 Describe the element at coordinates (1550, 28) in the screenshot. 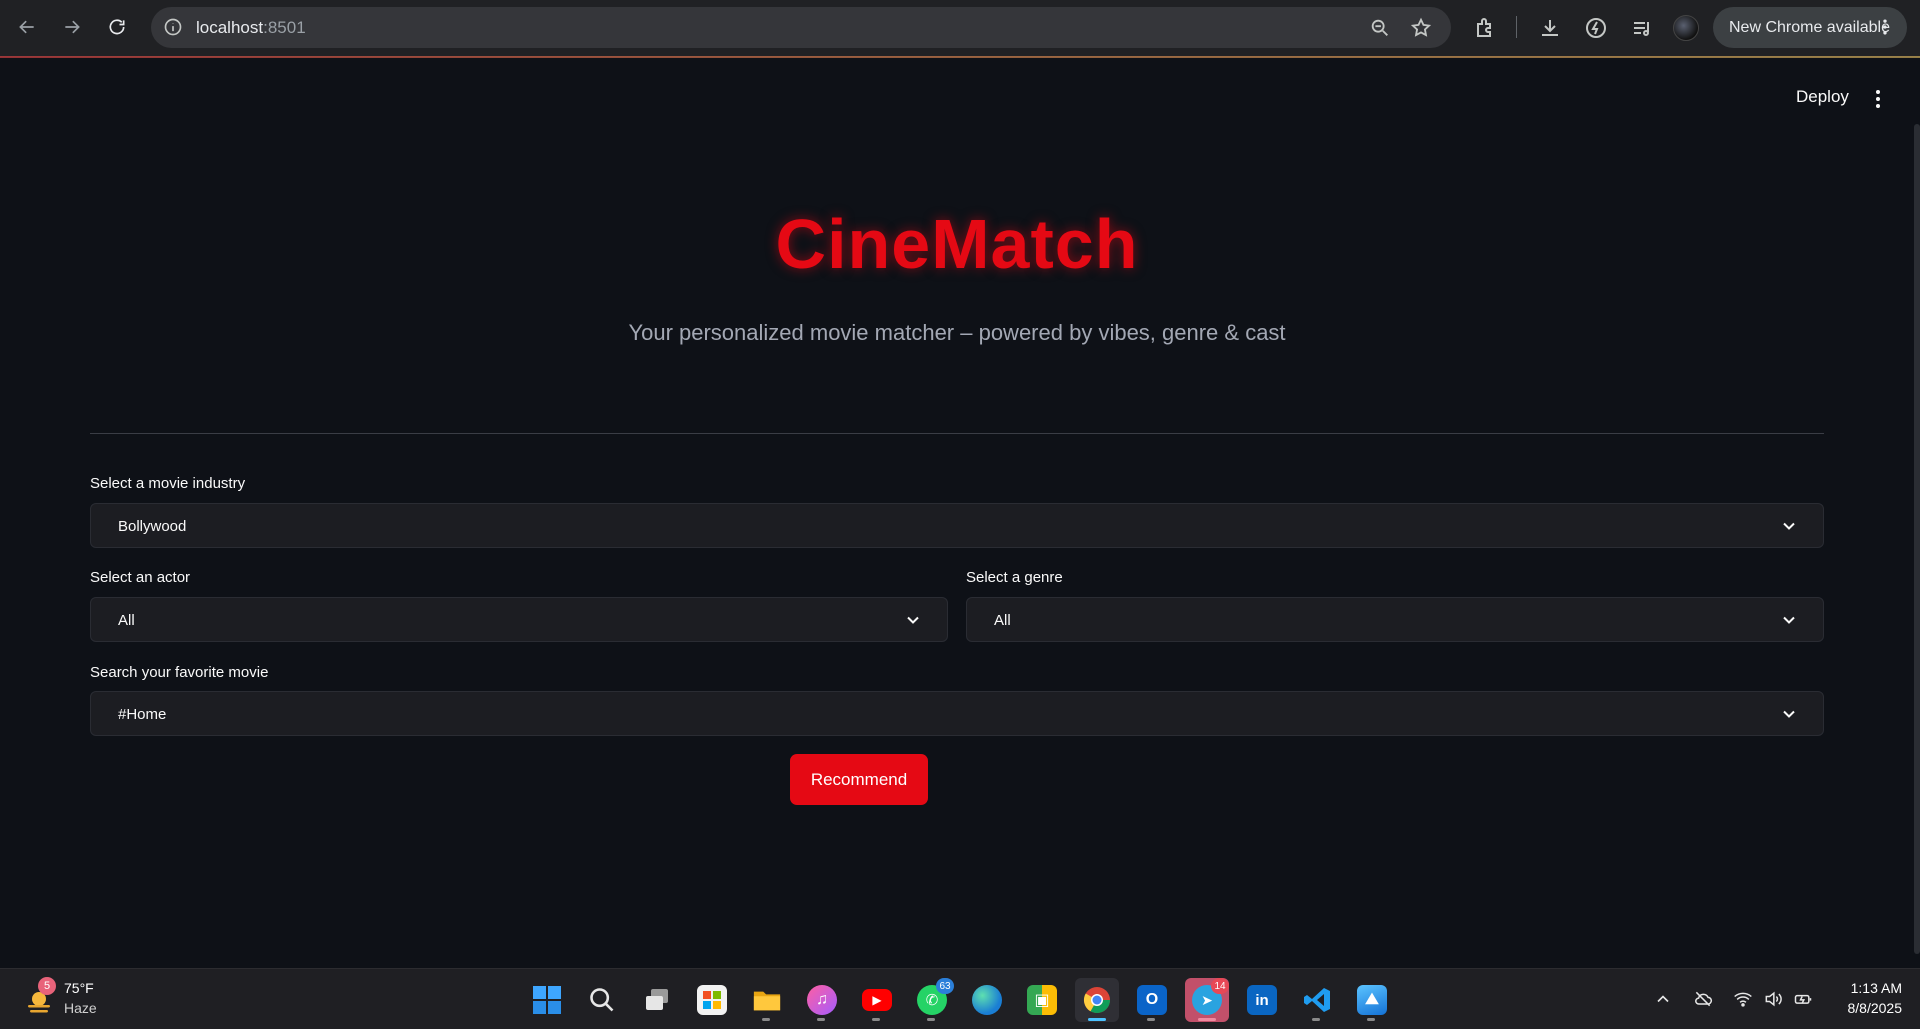

I see `download-icon` at that location.